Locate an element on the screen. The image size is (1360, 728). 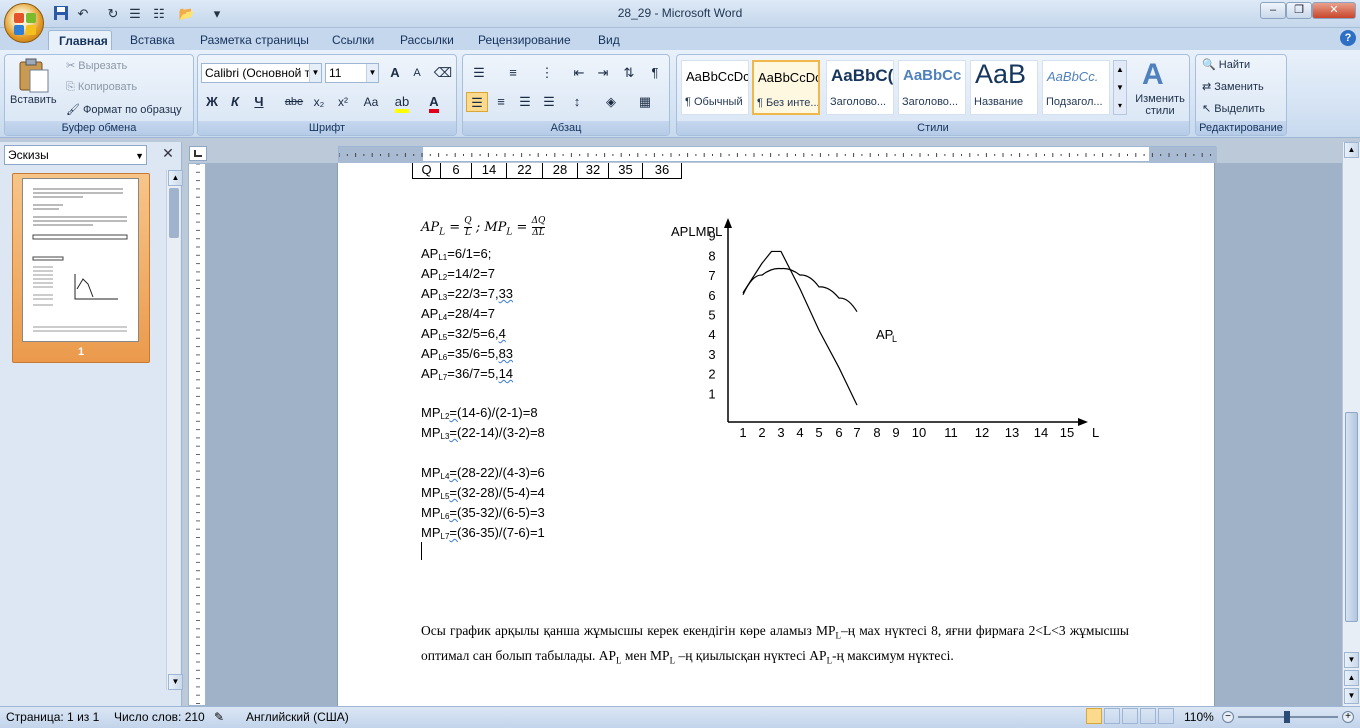
outline-view-icon is located at coordinates (1148, 716).